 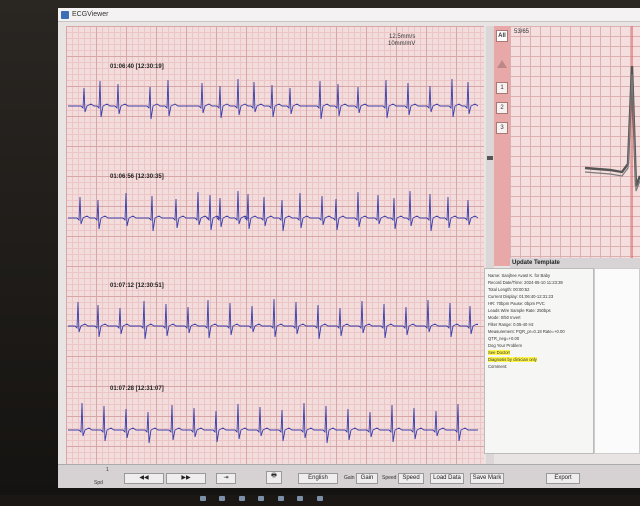 I want to click on scrollbar-thumb, so click(x=490, y=158).